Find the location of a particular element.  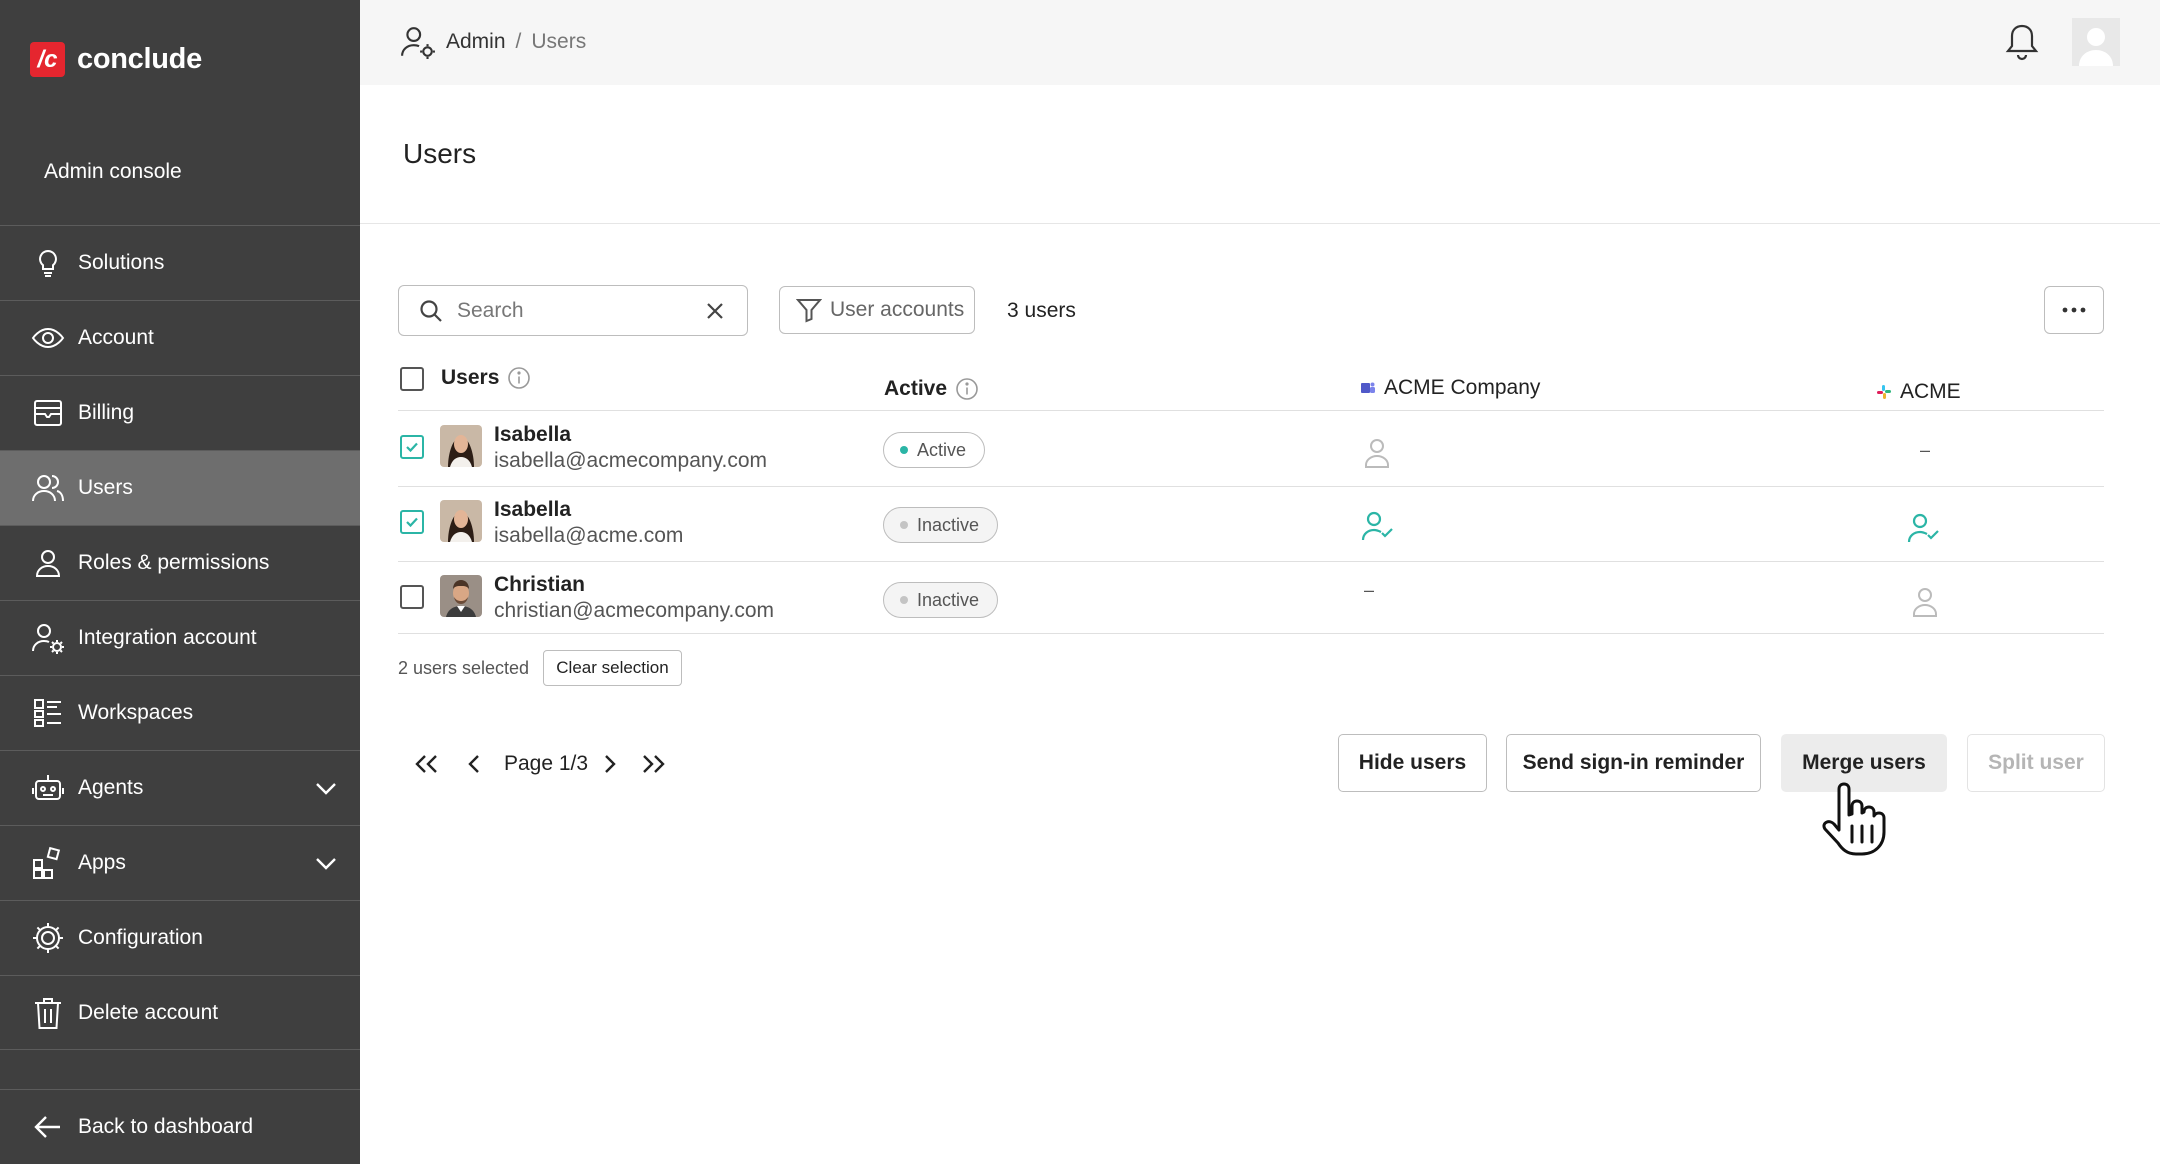

search-box is located at coordinates (573, 310).